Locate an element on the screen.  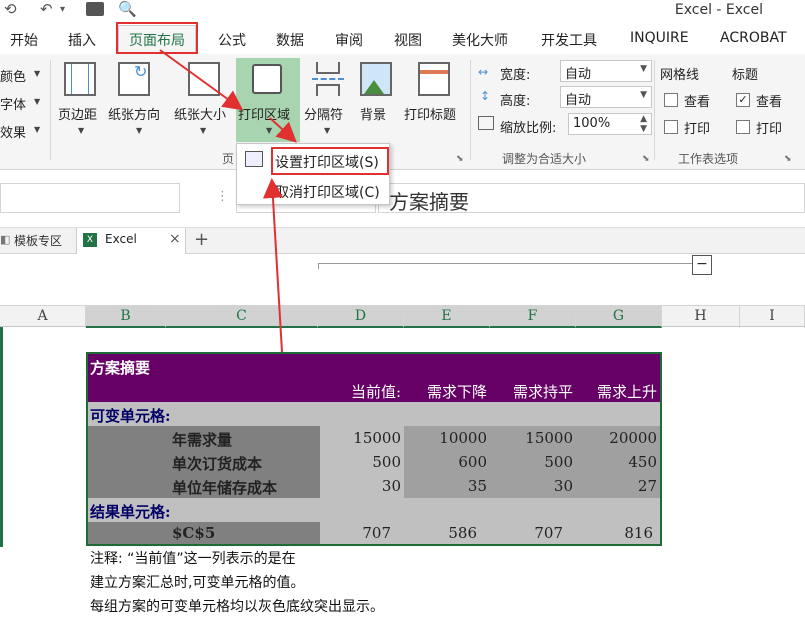
gridlines-print-checkbox is located at coordinates (671, 127).